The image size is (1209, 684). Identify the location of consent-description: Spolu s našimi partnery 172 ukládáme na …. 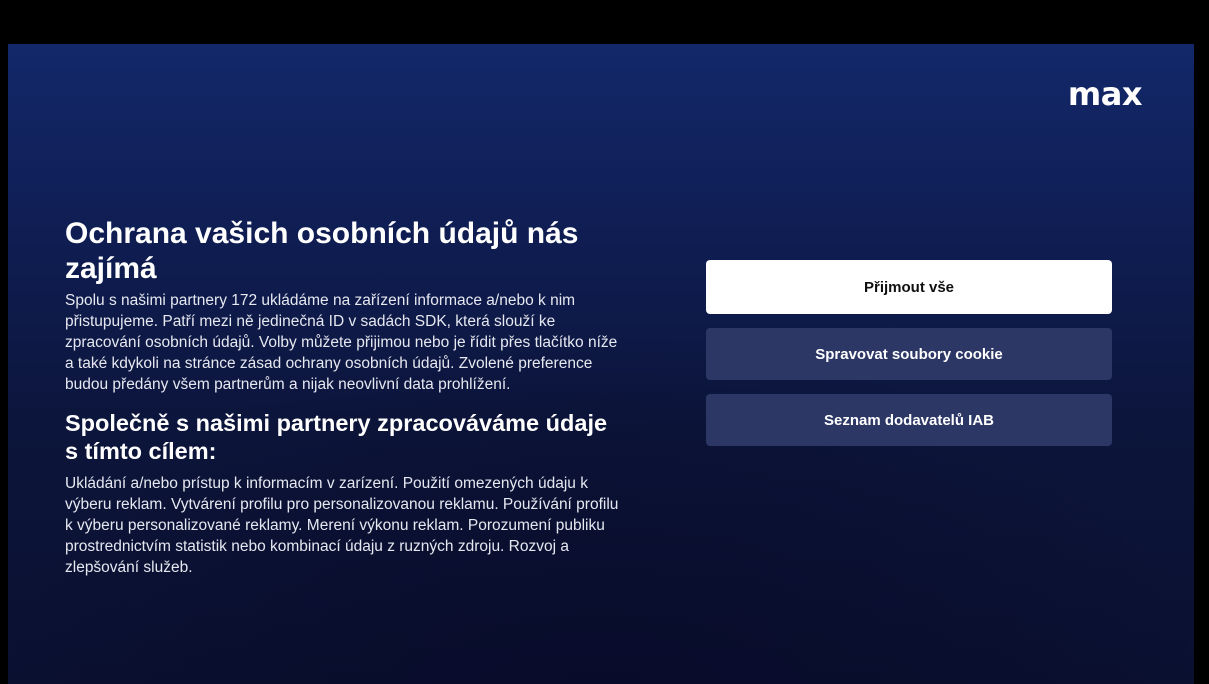
(341, 342).